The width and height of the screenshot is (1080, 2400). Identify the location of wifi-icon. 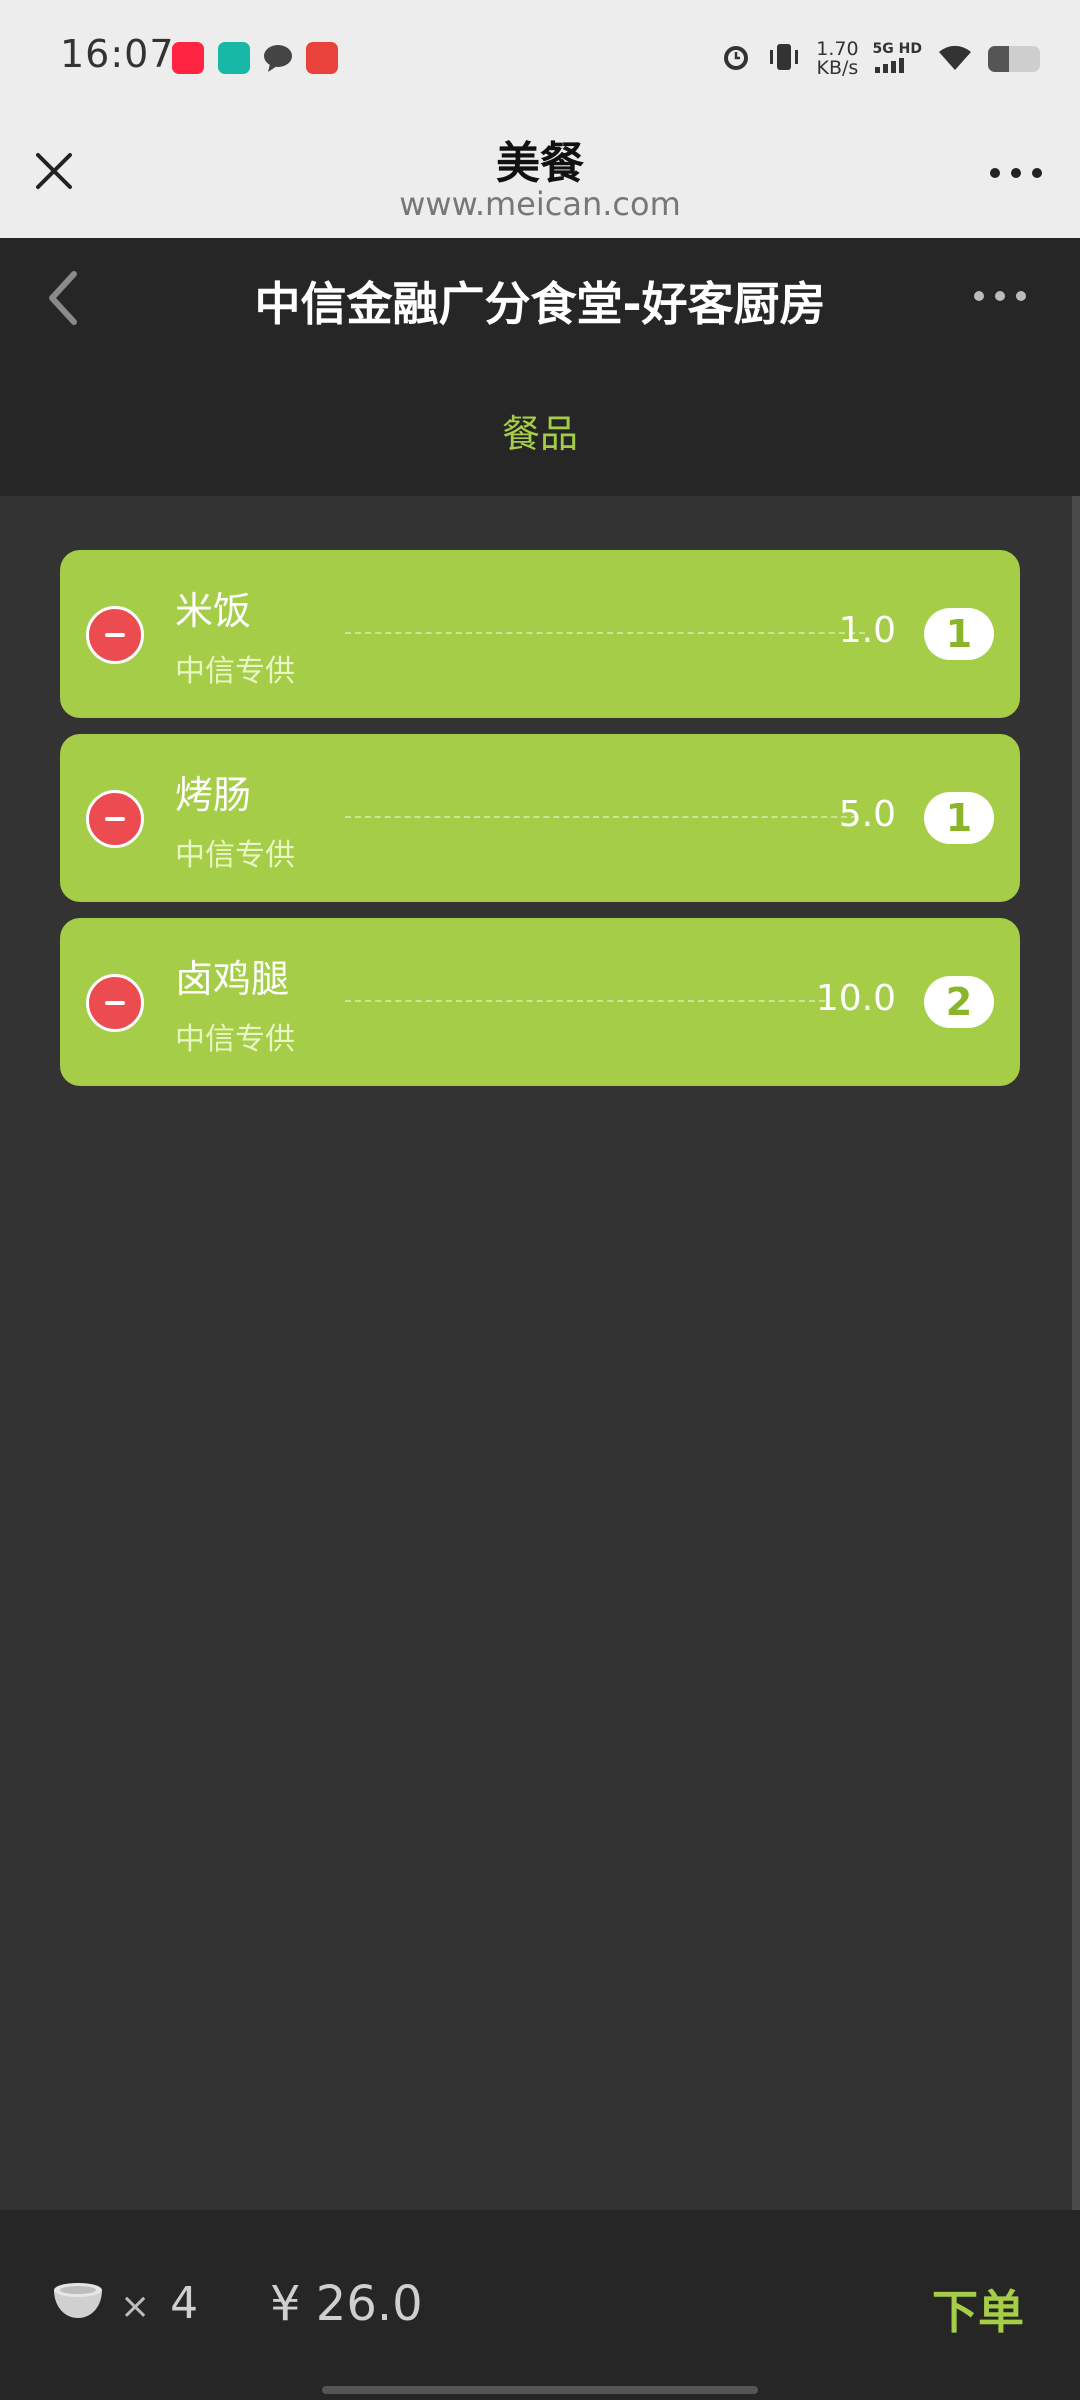
(955, 59).